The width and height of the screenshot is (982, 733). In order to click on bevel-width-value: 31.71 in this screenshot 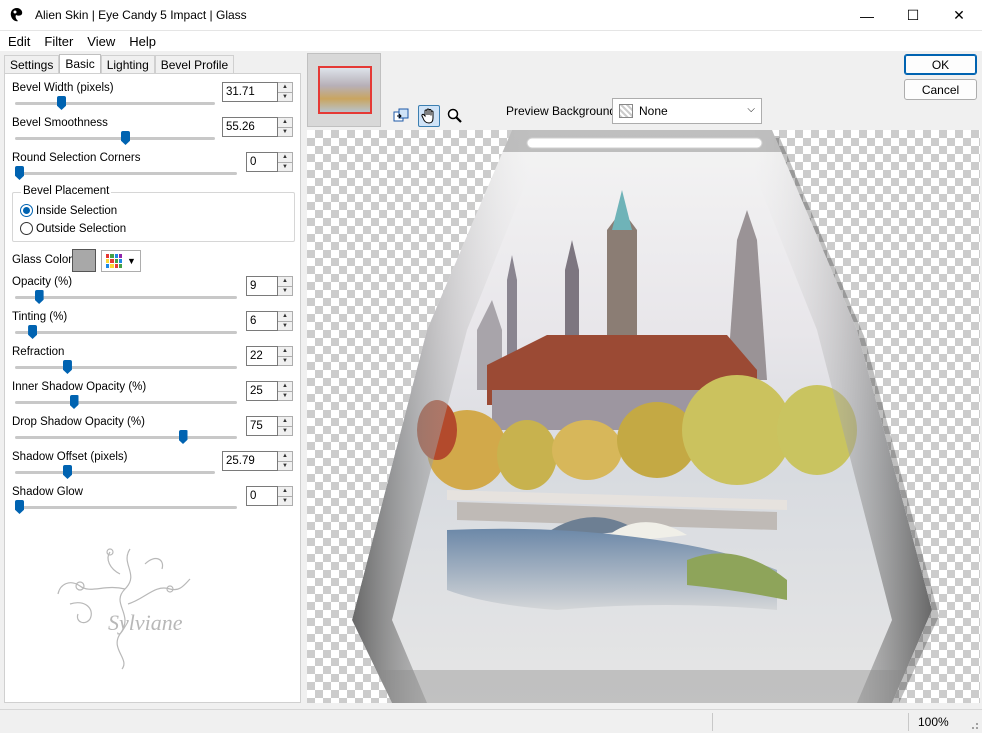, I will do `click(250, 92)`.